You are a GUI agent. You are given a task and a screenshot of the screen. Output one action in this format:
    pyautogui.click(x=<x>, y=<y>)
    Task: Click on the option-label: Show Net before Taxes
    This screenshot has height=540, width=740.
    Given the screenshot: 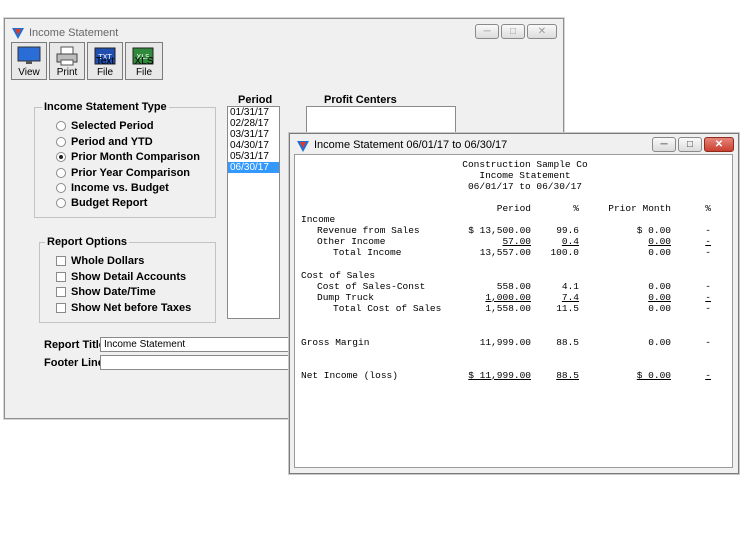 What is the action you would take?
    pyautogui.click(x=131, y=308)
    